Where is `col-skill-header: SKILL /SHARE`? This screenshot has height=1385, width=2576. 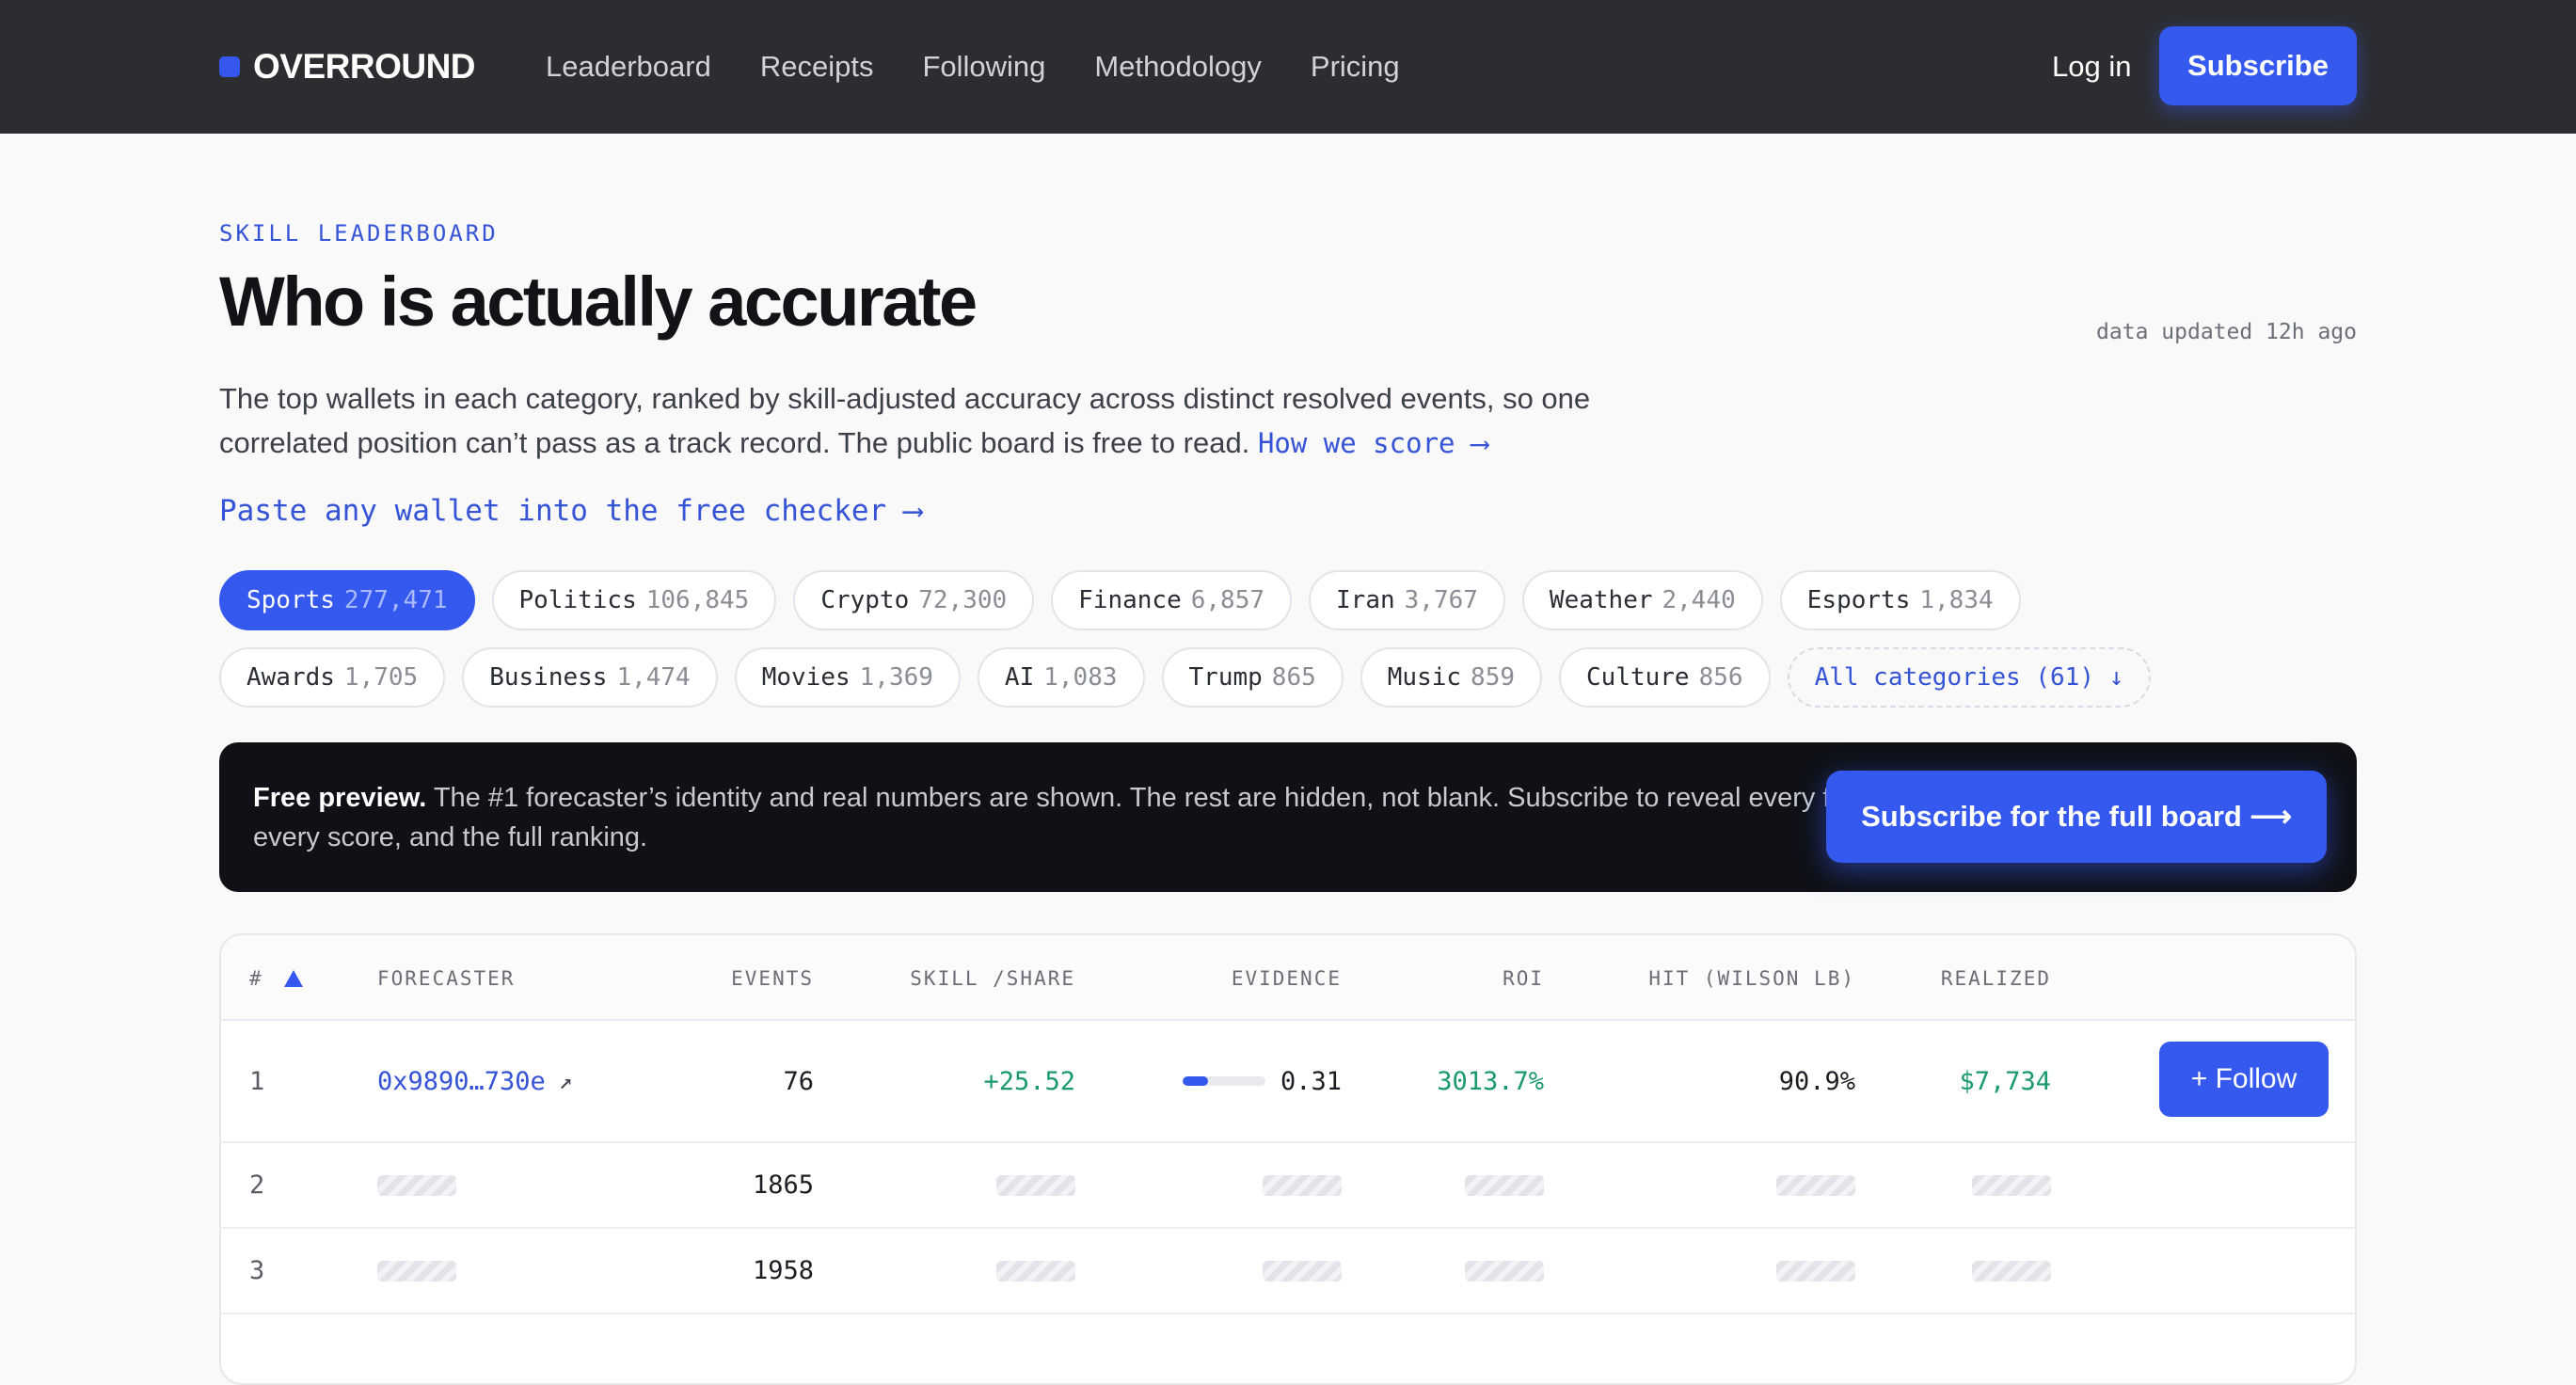
col-skill-header: SKILL /SHARE is located at coordinates (978, 978).